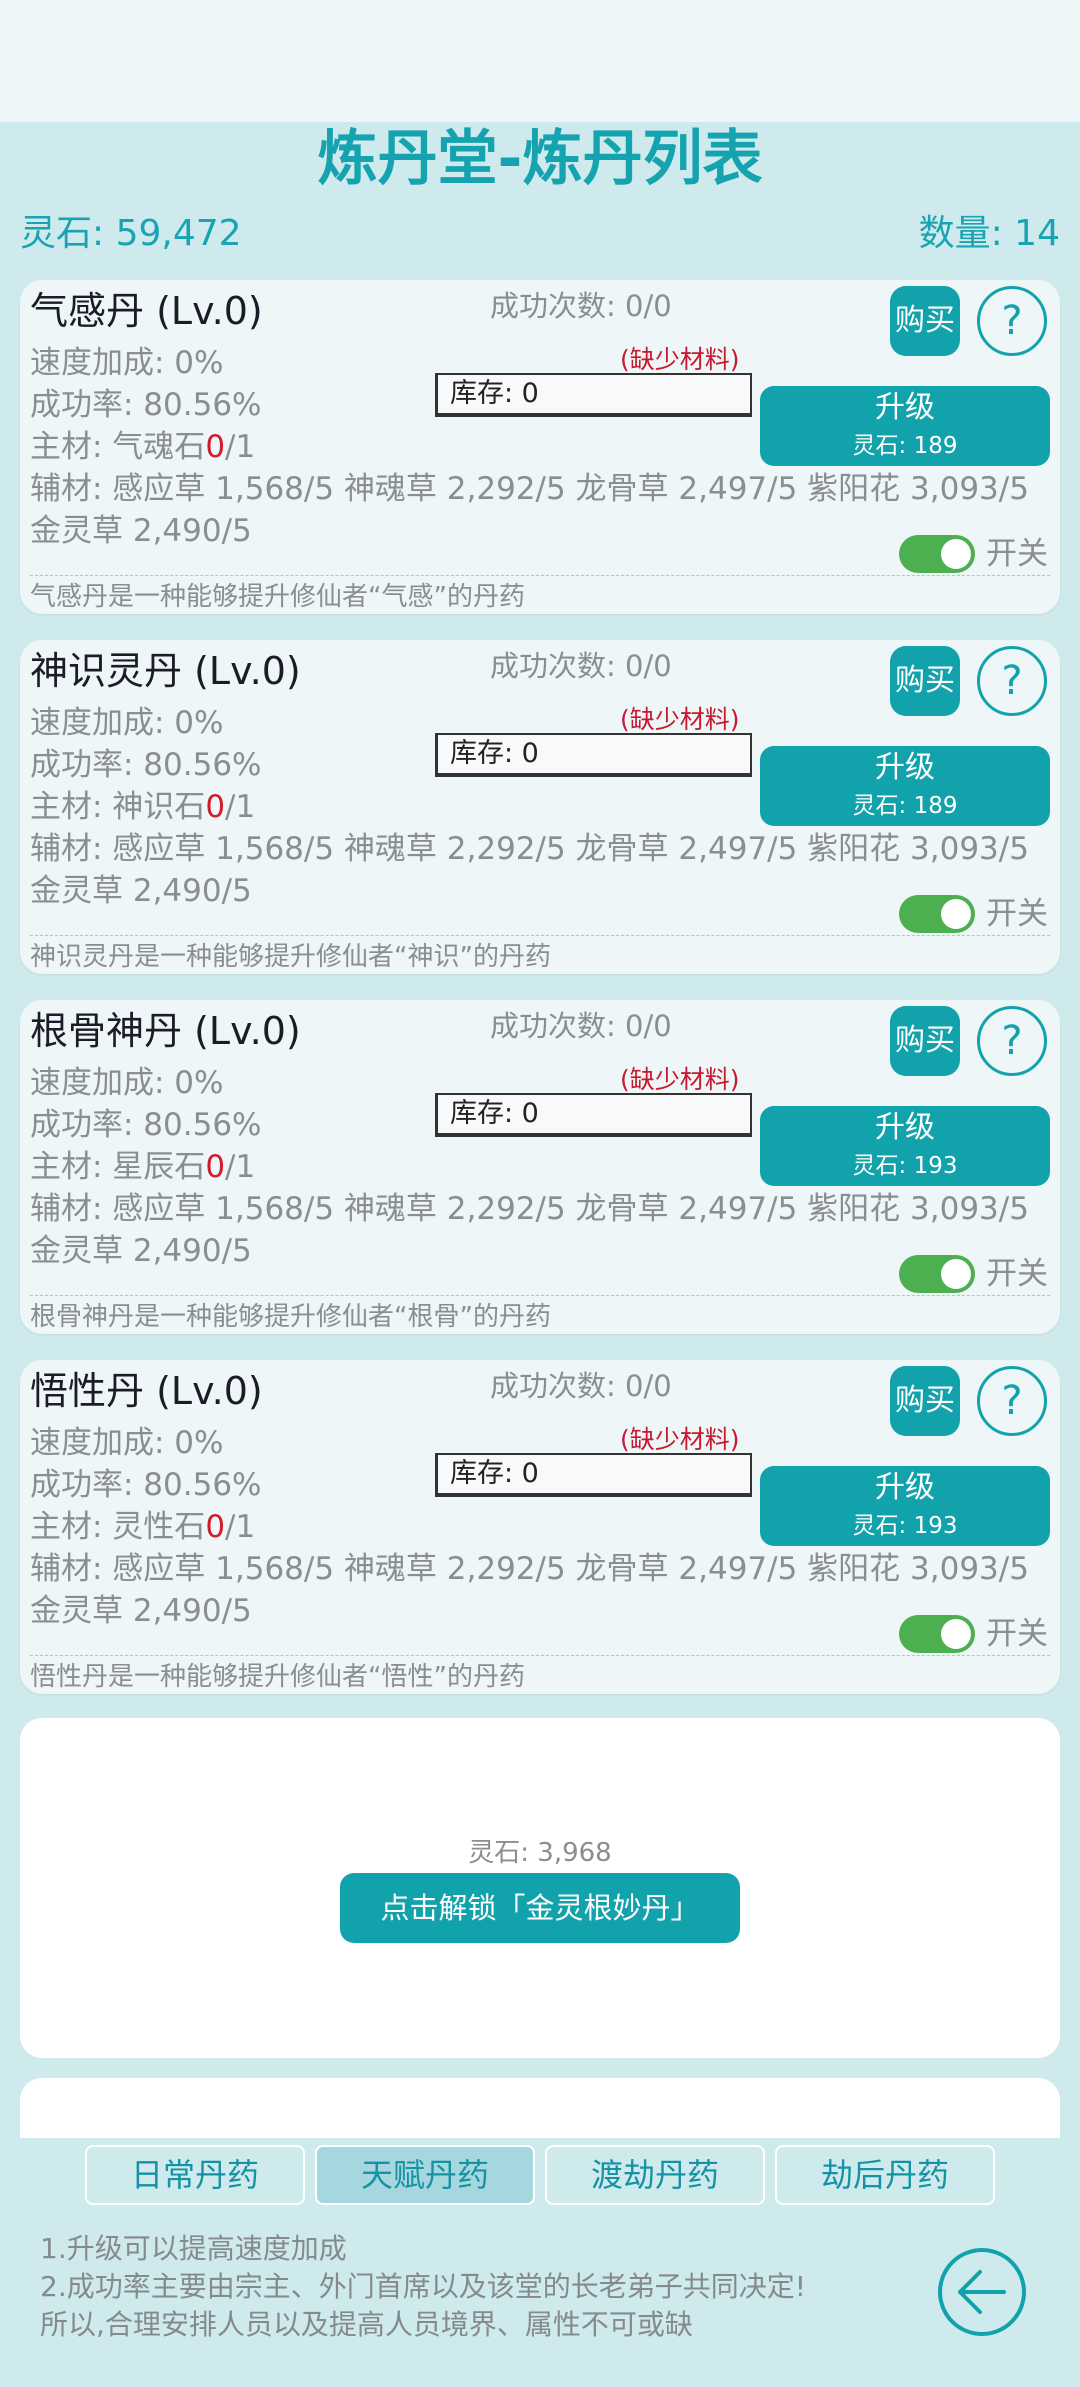  What do you see at coordinates (982, 2292) in the screenshot?
I see `back-button` at bounding box center [982, 2292].